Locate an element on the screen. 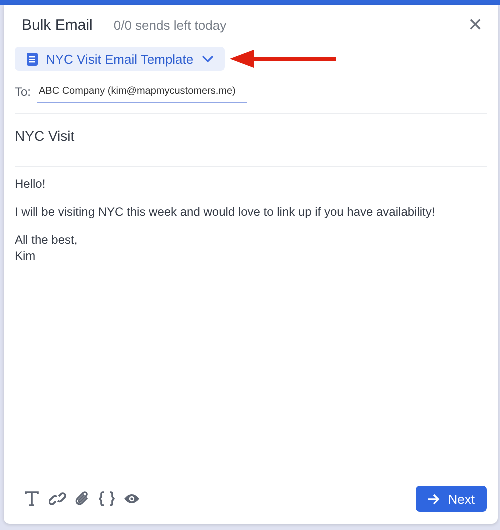  document-icon is located at coordinates (32, 59).